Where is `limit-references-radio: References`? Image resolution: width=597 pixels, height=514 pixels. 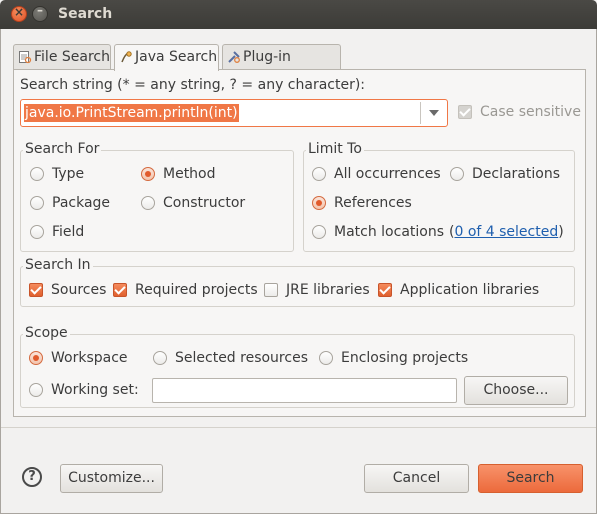
limit-references-radio: References is located at coordinates (362, 203).